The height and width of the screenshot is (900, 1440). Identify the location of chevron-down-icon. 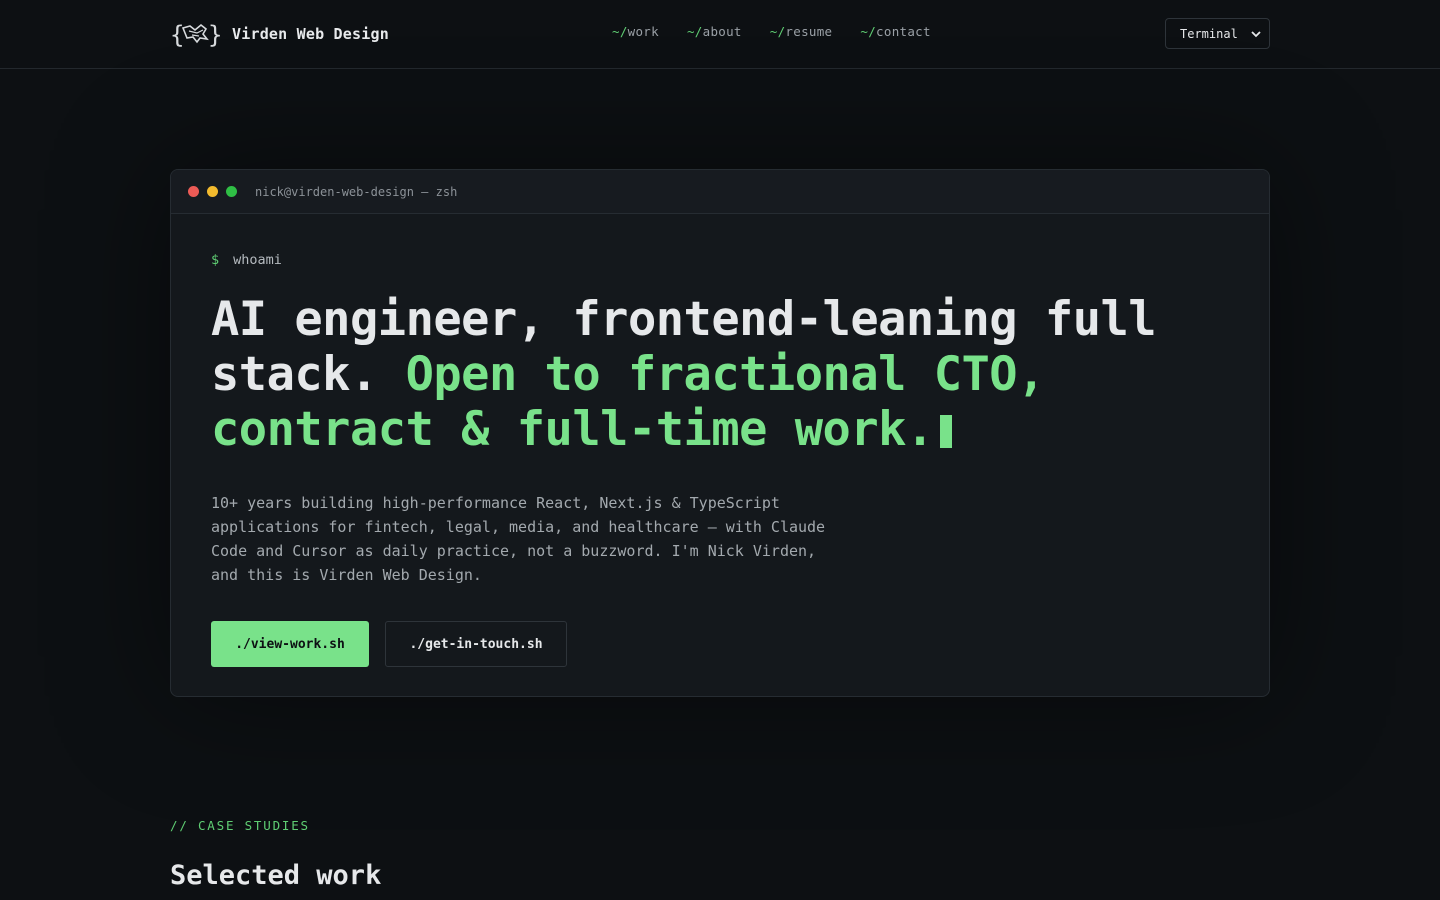
(1256, 34).